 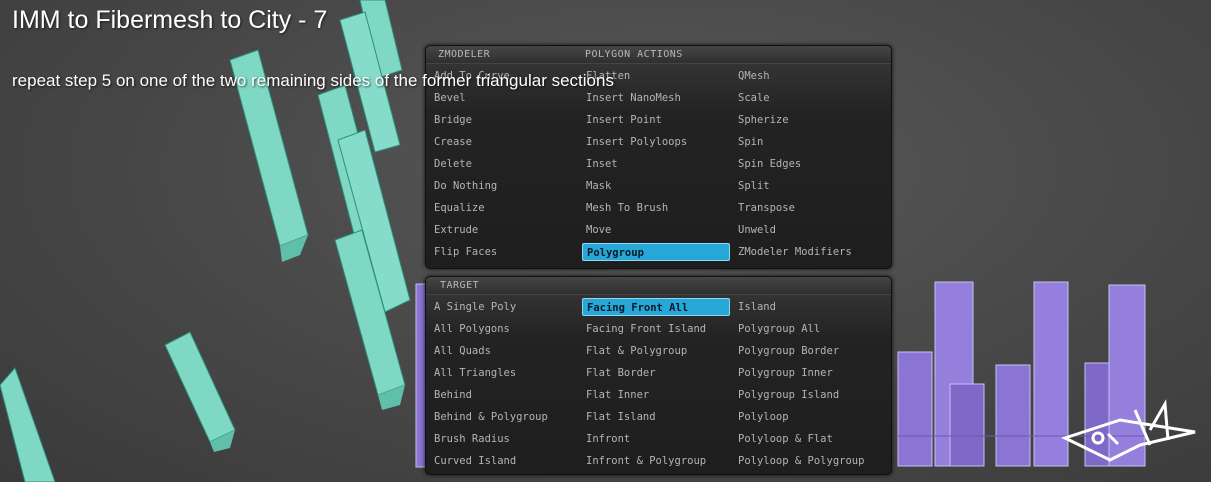 I want to click on menu-item-equalize: Equalize, so click(x=504, y=208).